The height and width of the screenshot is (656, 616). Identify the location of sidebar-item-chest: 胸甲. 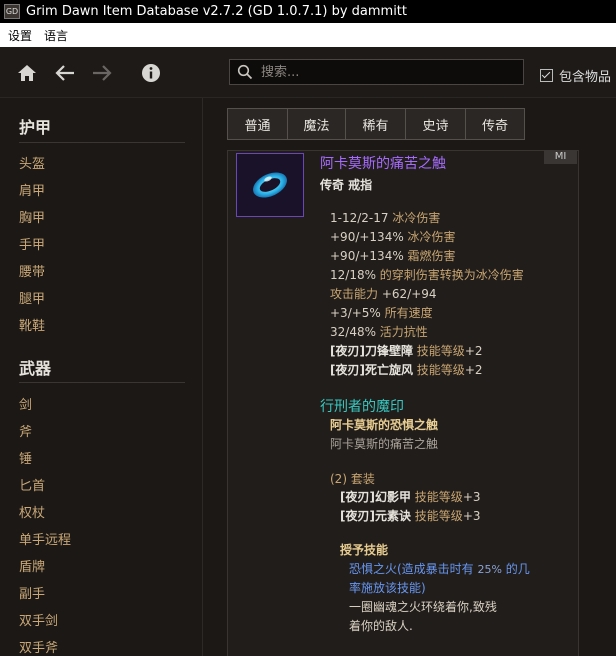
(32, 216).